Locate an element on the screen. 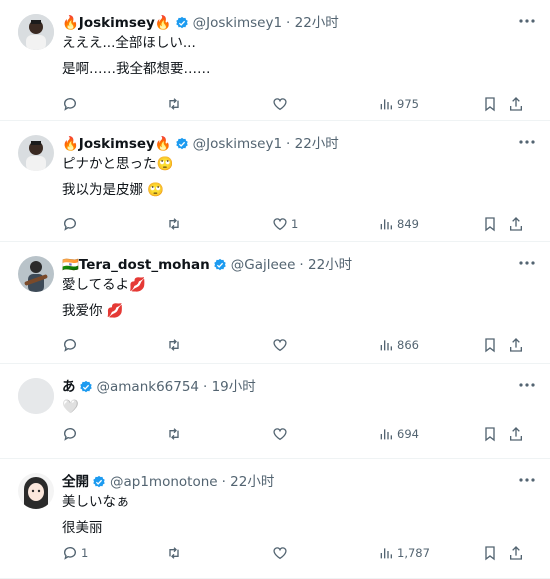 The width and height of the screenshot is (550, 579). tweet-actions: 1 1,787 is located at coordinates (299, 554).